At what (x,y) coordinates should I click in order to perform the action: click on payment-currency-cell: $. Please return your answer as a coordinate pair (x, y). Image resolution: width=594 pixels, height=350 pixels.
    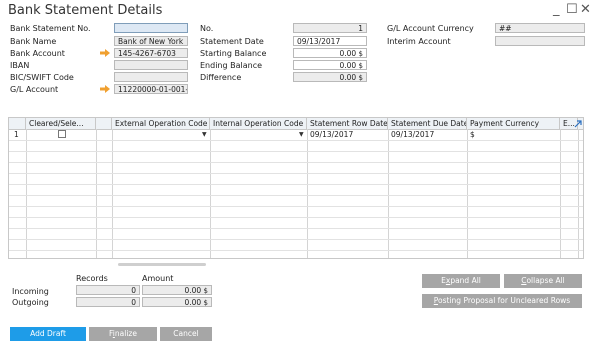
    Looking at the image, I should click on (472, 135).